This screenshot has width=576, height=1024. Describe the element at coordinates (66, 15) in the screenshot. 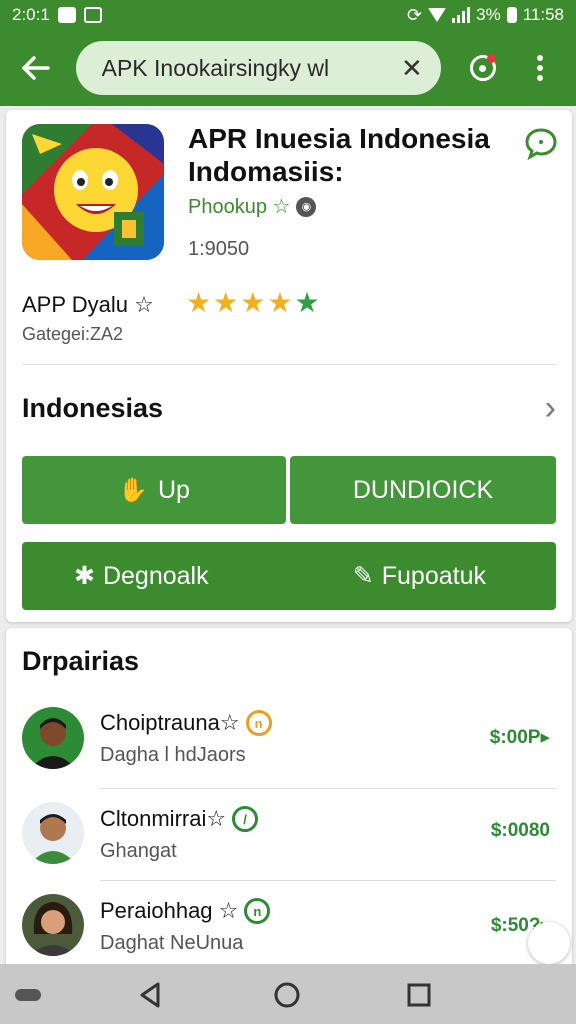

I see `notification-icon` at that location.